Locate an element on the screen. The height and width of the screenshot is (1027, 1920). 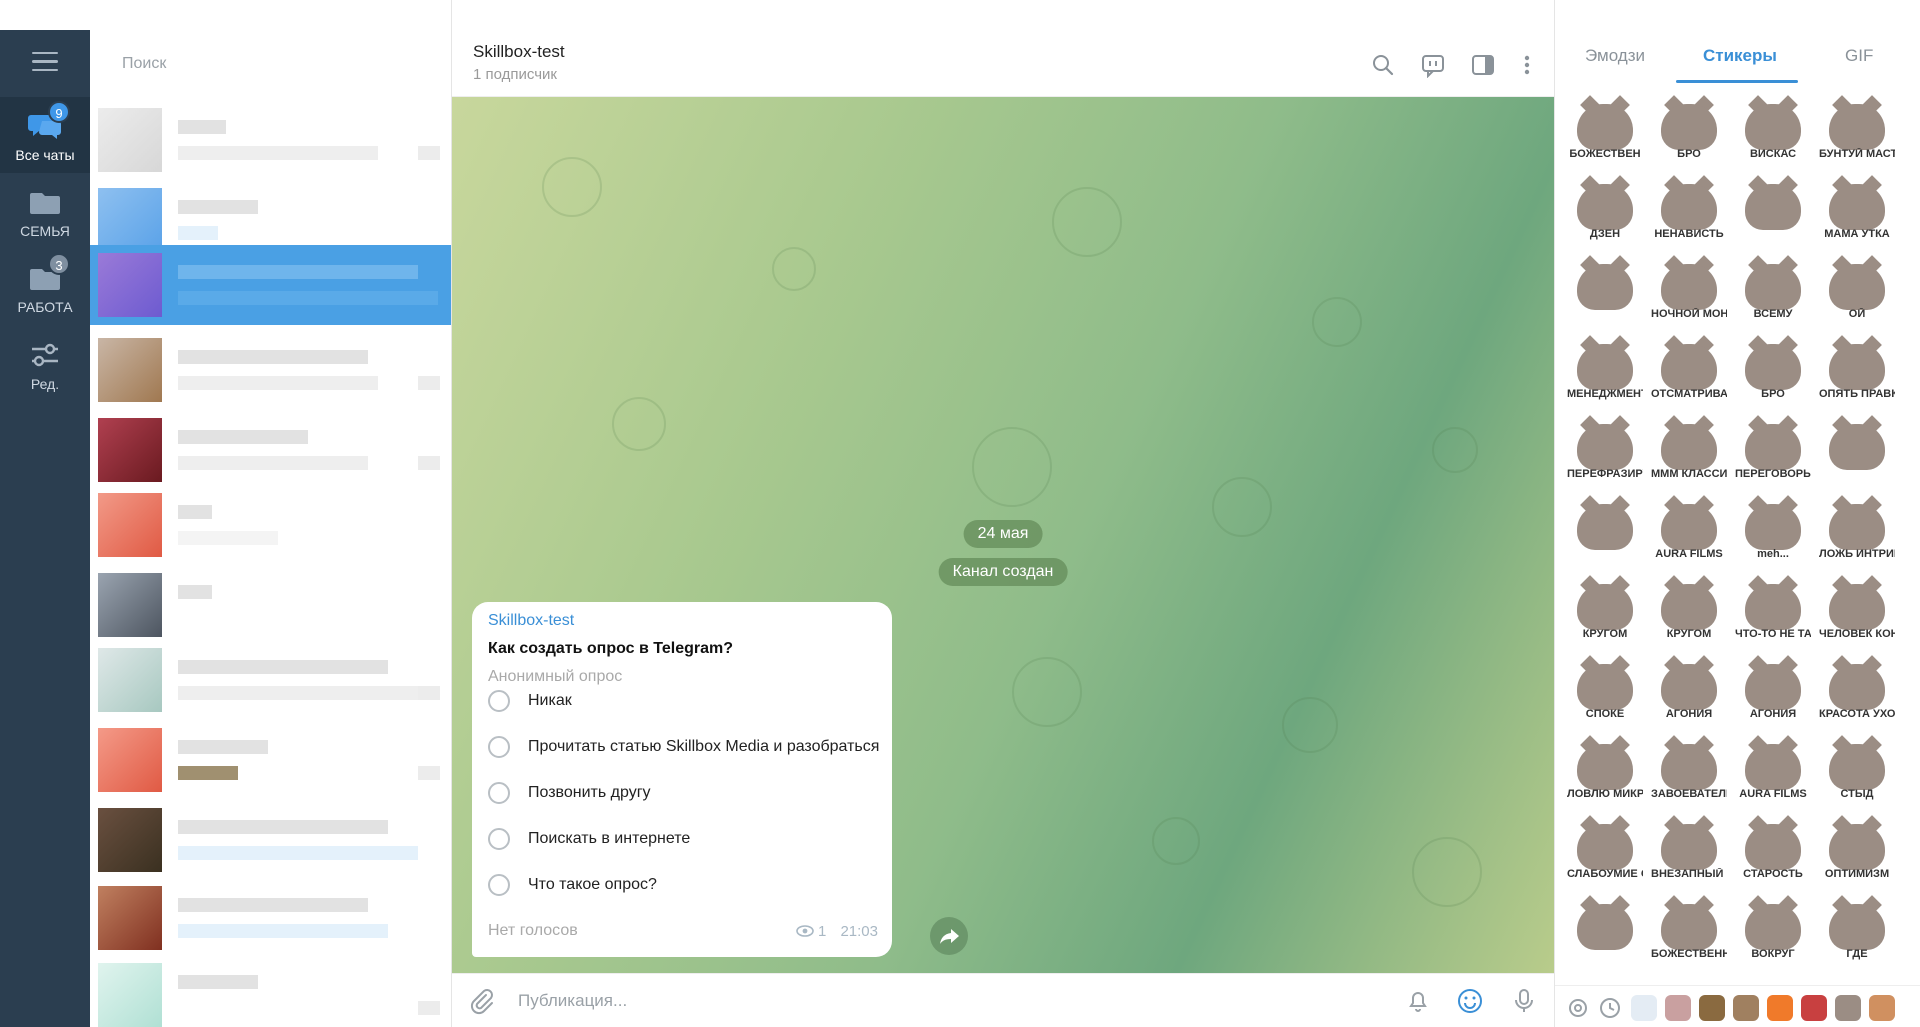
settings-icon is located at coordinates (1578, 1008).